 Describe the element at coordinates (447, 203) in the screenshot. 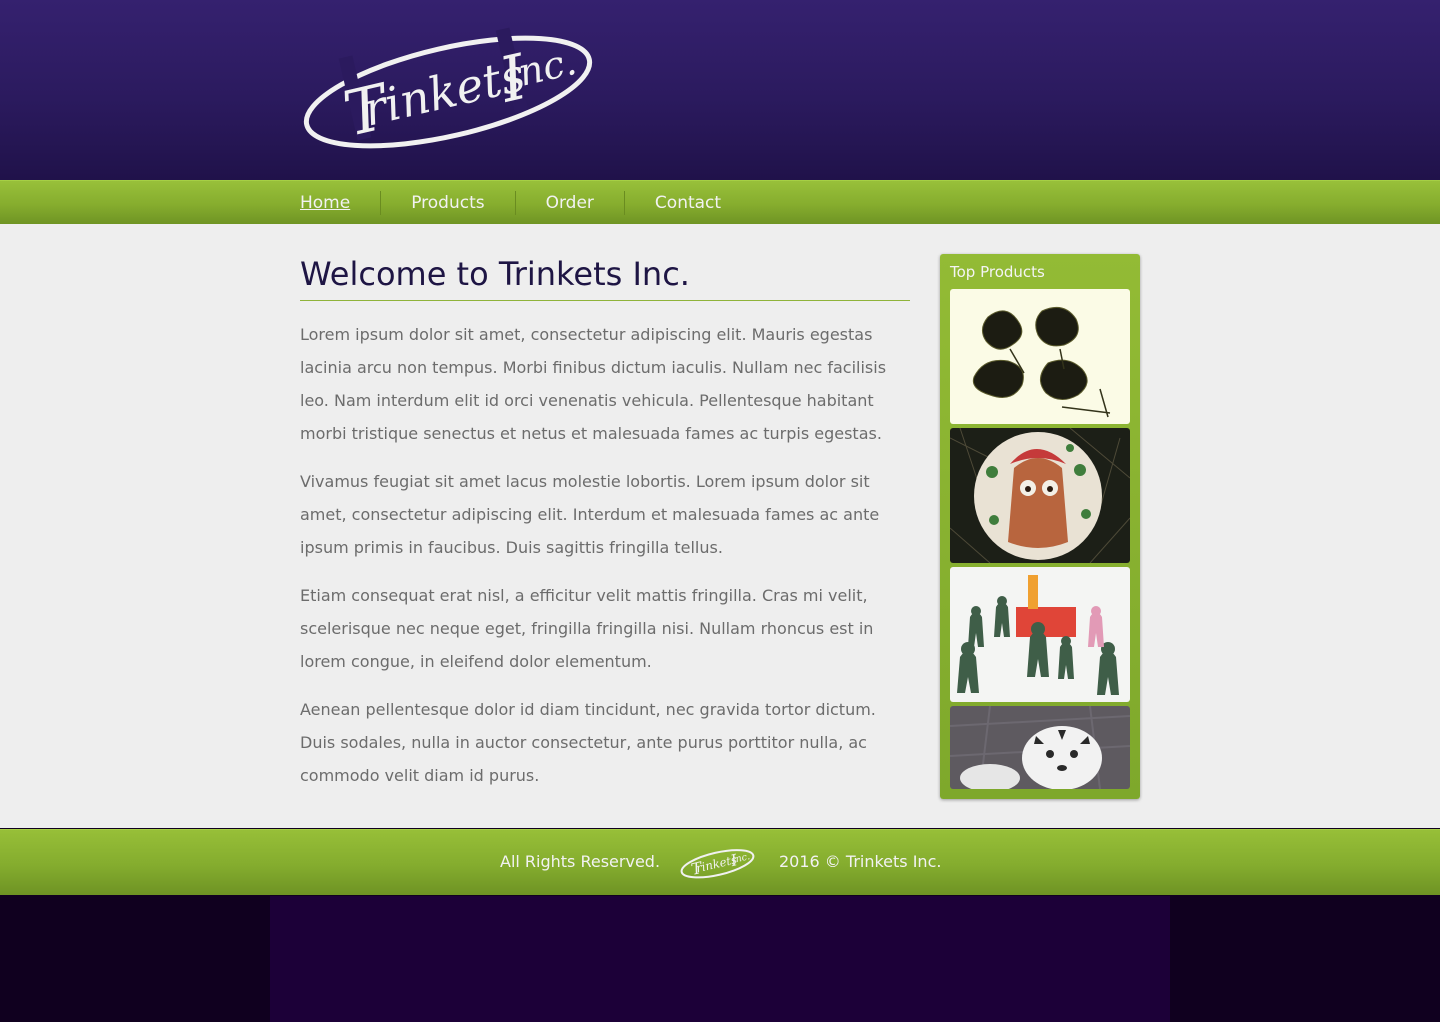

I see `nav-link-products: Products` at that location.